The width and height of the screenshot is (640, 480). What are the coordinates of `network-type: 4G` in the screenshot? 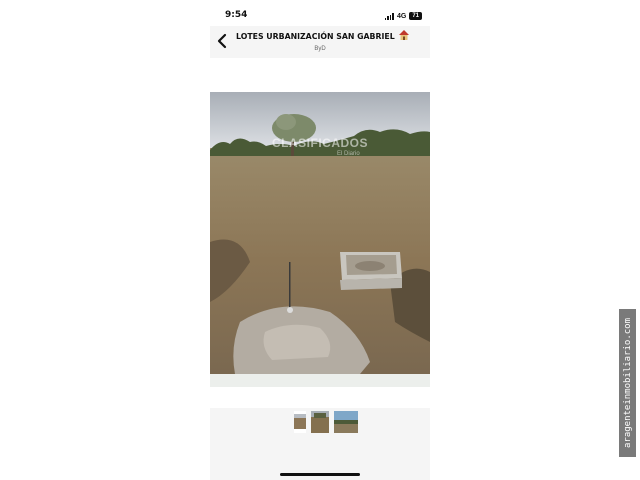 It's located at (401, 16).